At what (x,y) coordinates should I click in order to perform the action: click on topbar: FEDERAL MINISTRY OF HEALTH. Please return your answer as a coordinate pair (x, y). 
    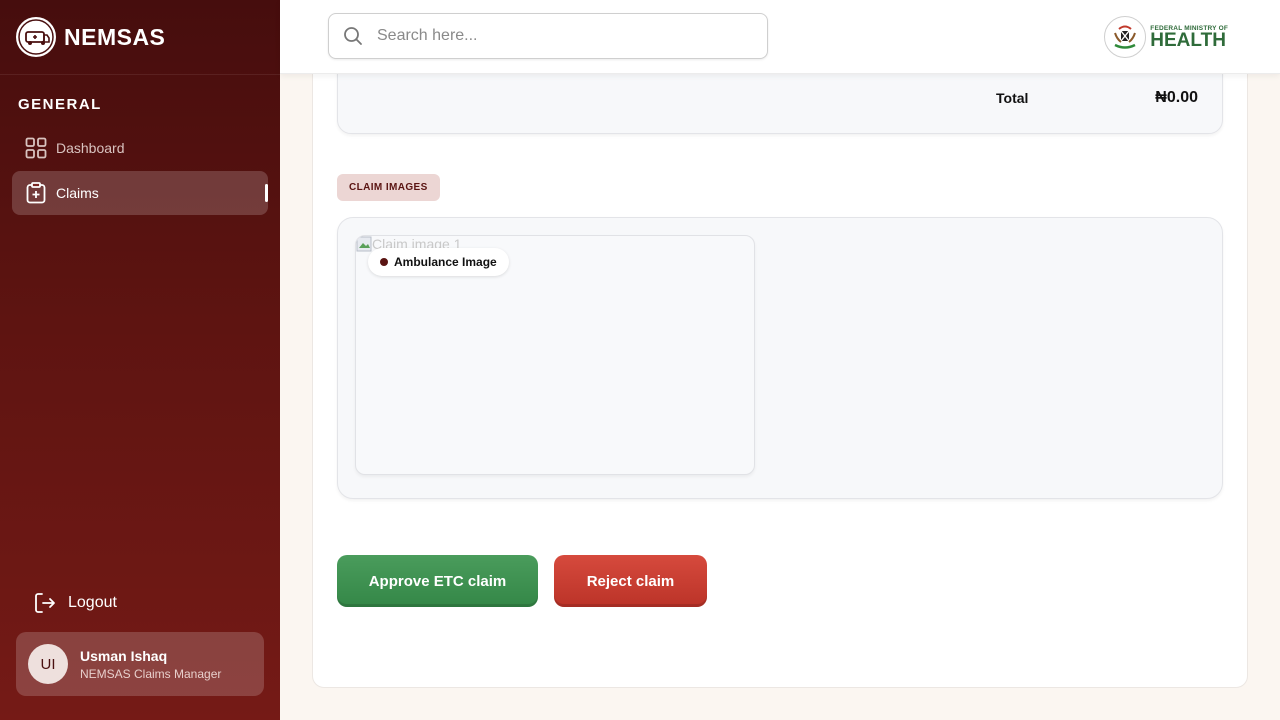
    Looking at the image, I should click on (780, 37).